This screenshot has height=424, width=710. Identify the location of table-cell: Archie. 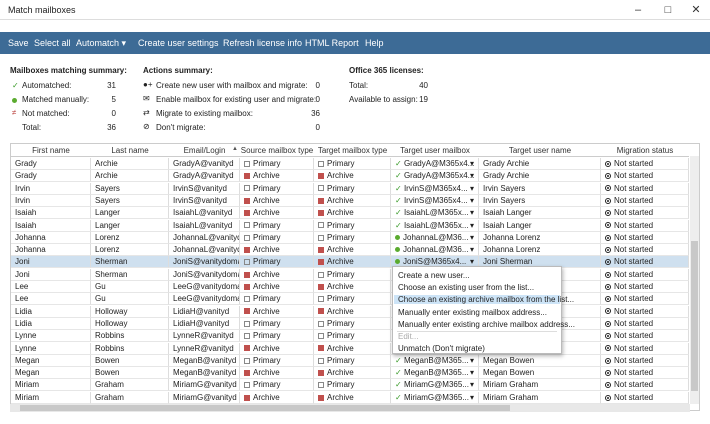
(130, 176).